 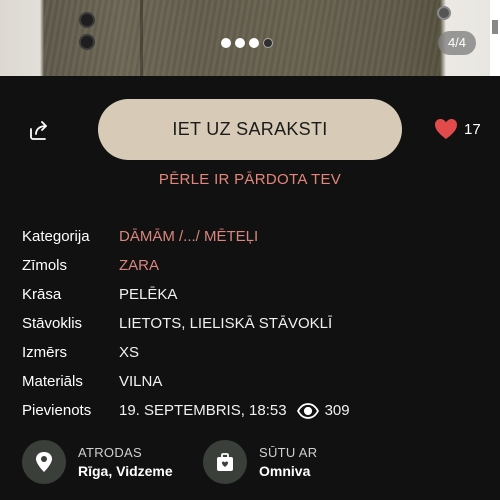 What do you see at coordinates (288, 452) in the screenshot?
I see `shipping-label: SŪTU AR` at bounding box center [288, 452].